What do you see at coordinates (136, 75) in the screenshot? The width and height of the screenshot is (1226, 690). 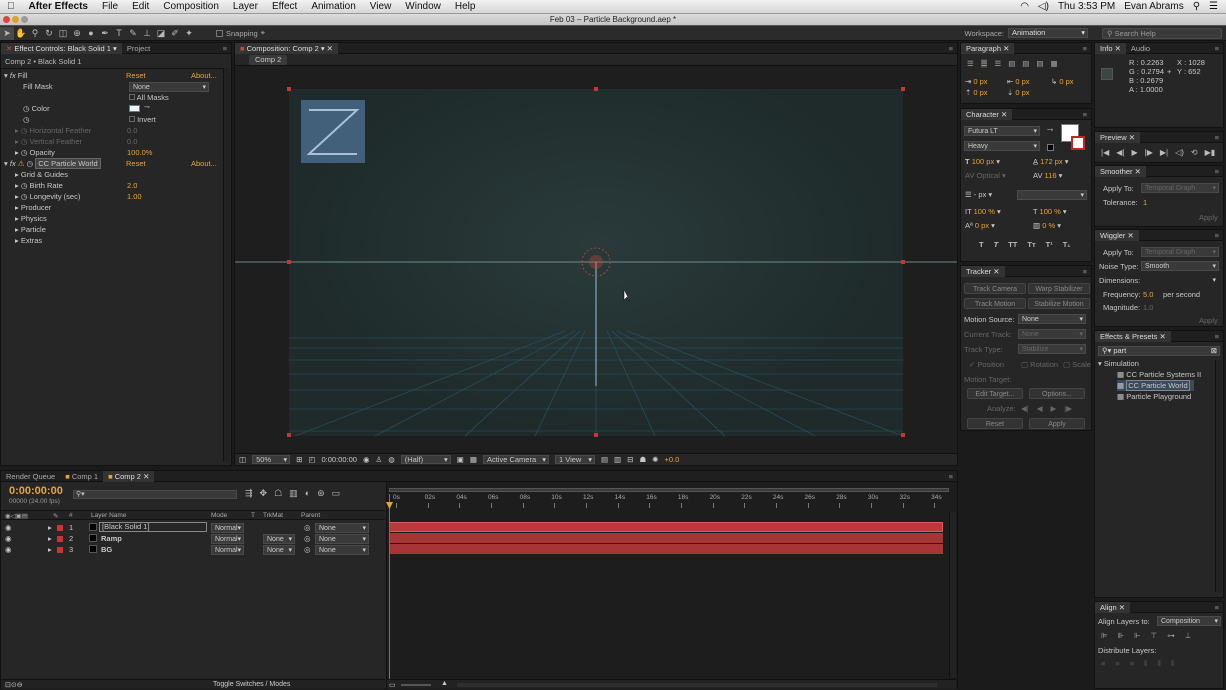 I see `fill-reset-button: Reset` at bounding box center [136, 75].